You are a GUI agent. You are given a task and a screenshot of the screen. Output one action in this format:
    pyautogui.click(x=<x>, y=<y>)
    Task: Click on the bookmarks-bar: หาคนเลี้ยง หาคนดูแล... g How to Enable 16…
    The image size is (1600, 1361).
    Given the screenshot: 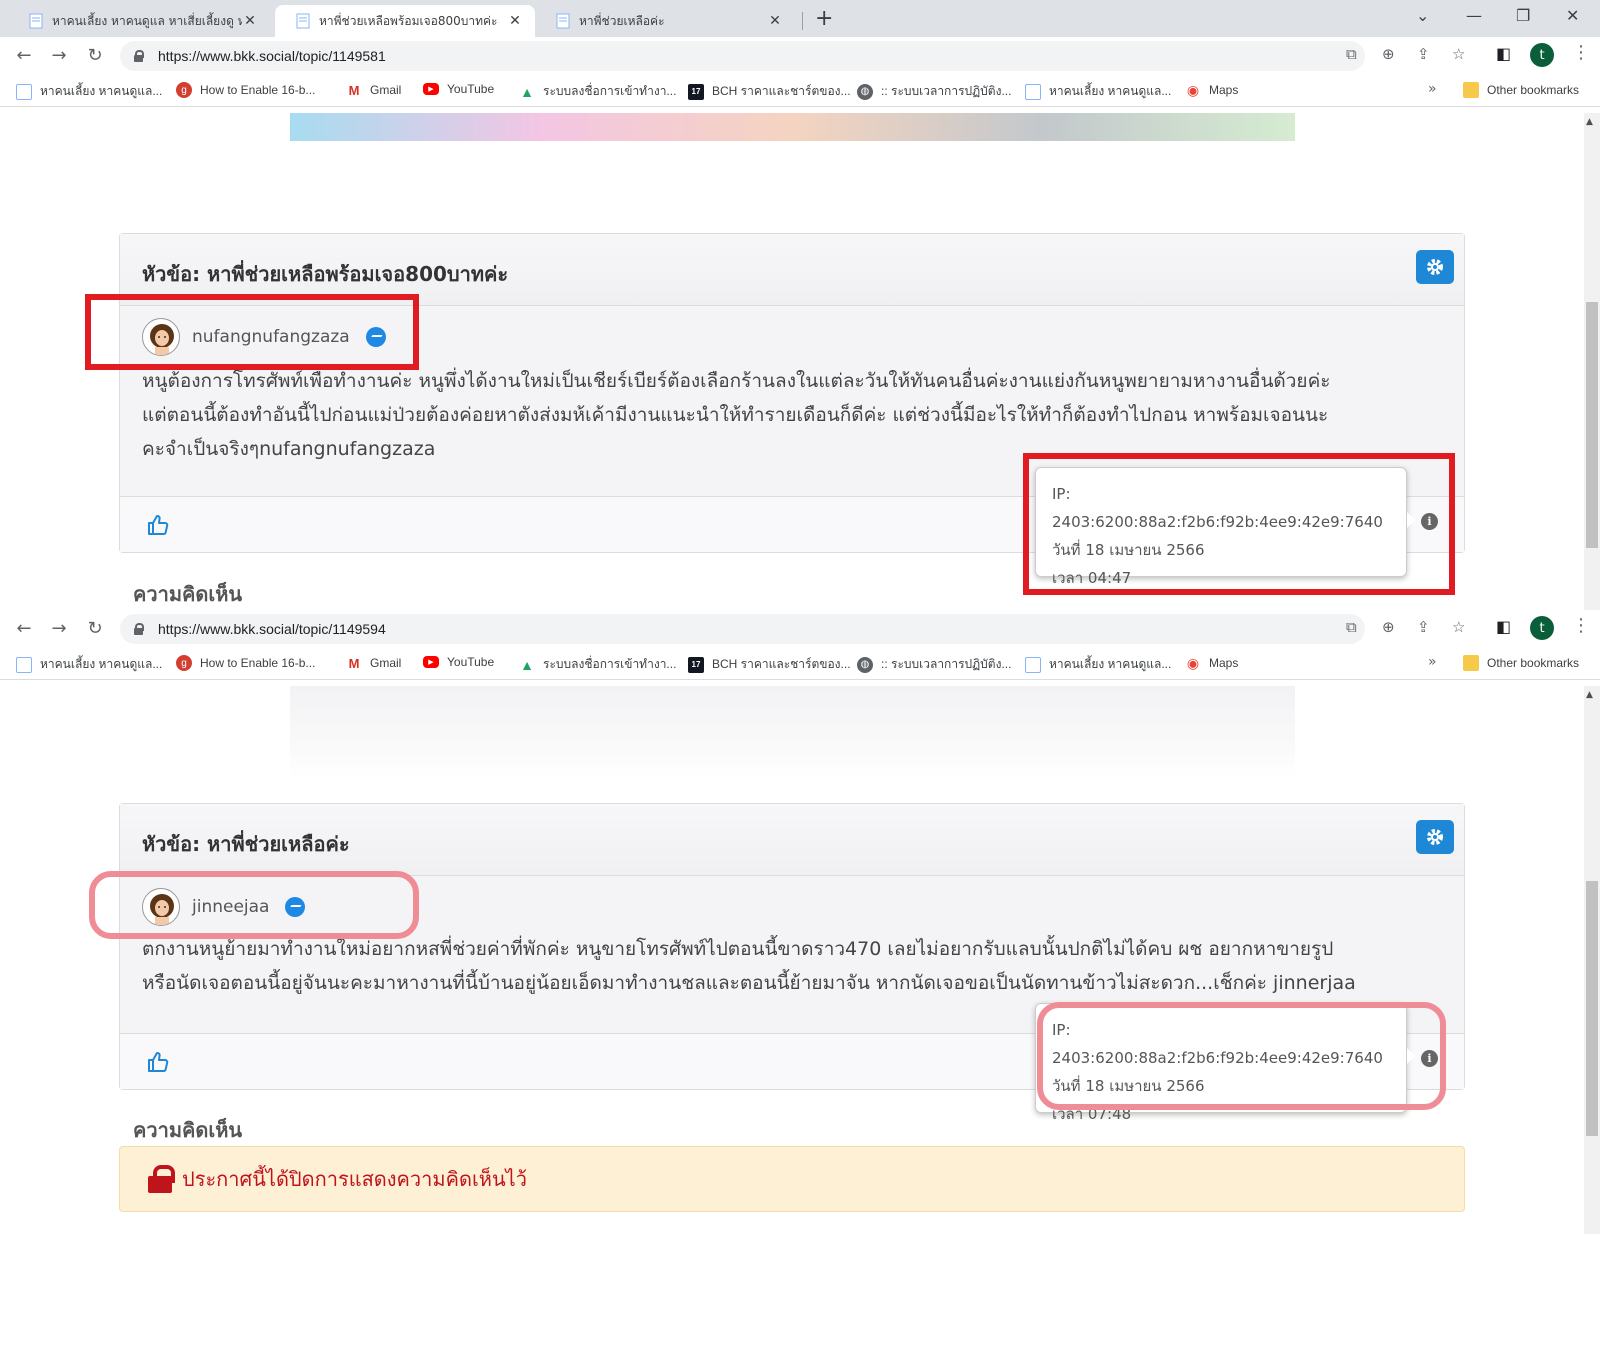 What is the action you would take?
    pyautogui.click(x=800, y=91)
    